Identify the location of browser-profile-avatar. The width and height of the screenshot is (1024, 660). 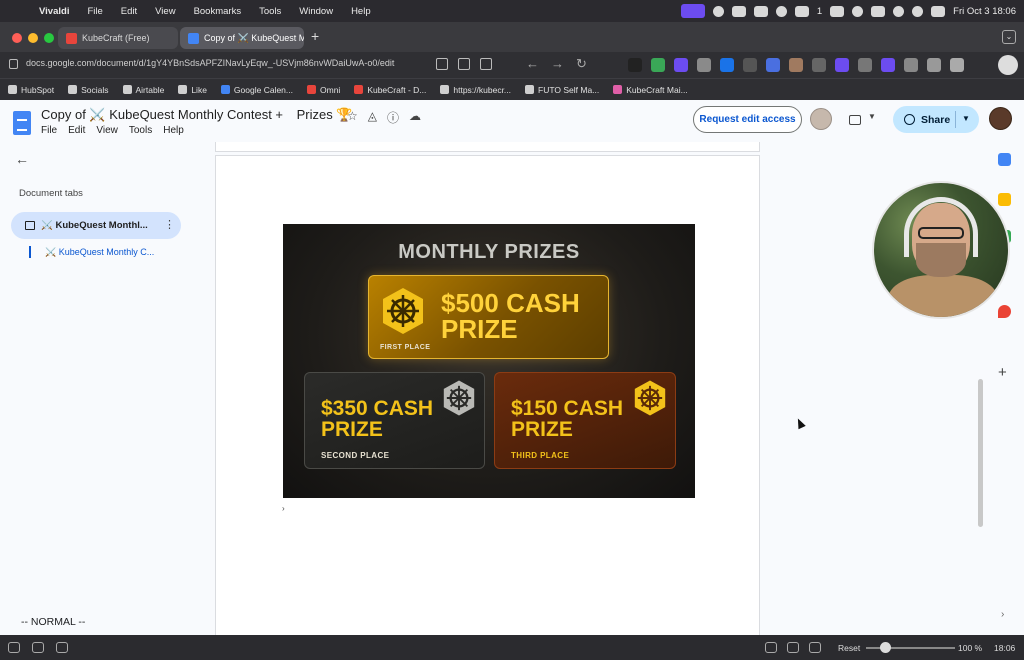
(1008, 65).